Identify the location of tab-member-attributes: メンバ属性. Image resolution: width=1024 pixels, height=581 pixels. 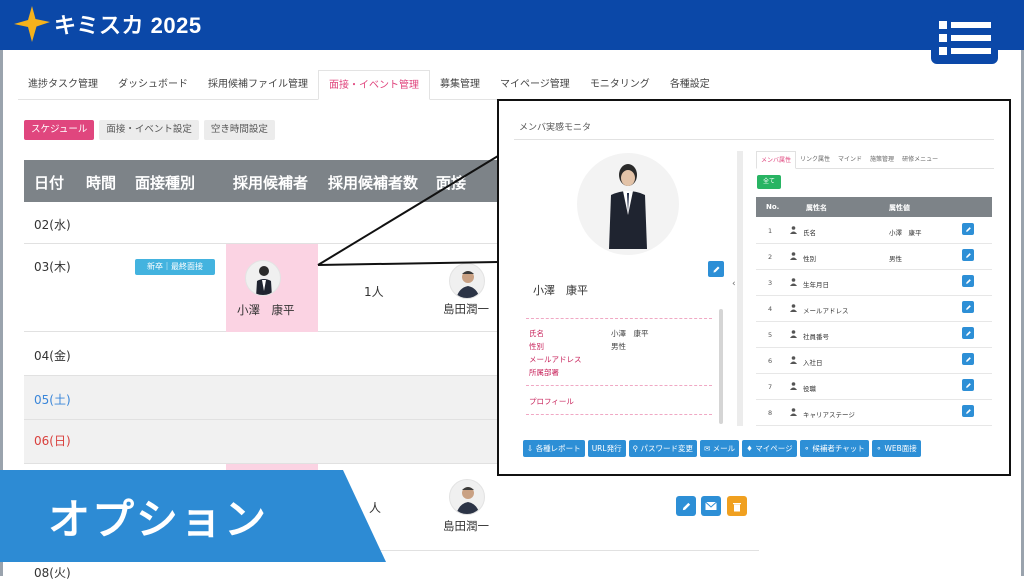
(776, 160).